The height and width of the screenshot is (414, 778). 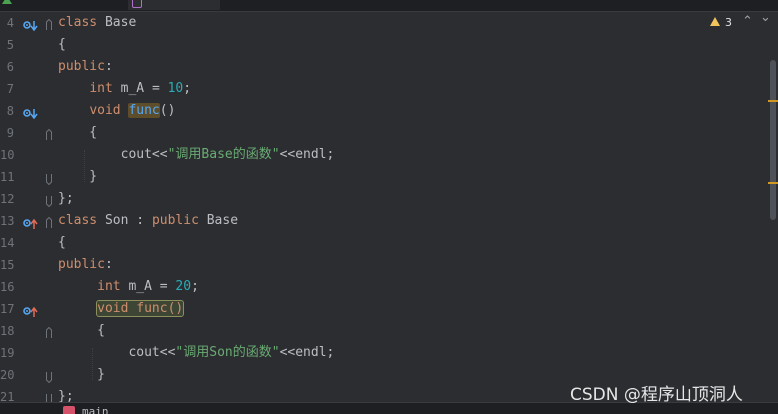 I want to click on line-number: 9, so click(x=7, y=133).